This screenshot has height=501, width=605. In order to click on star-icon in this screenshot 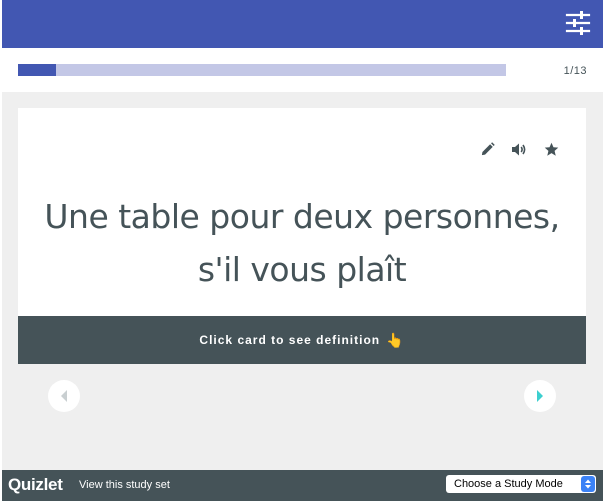, I will do `click(551, 149)`.